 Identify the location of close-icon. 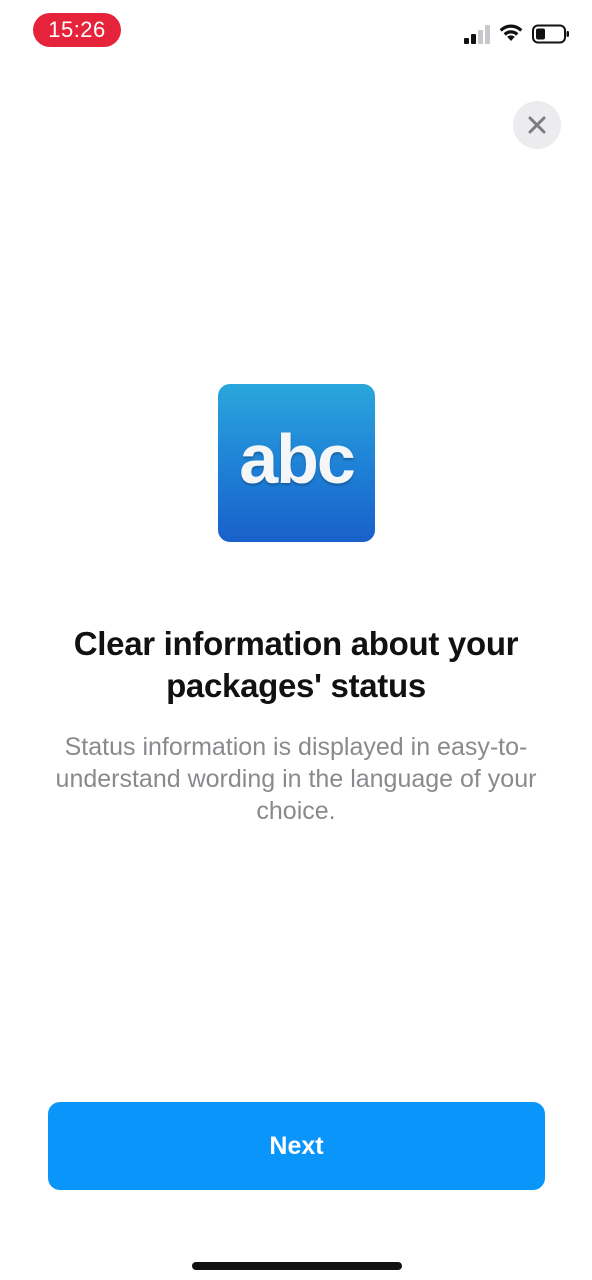
(537, 125).